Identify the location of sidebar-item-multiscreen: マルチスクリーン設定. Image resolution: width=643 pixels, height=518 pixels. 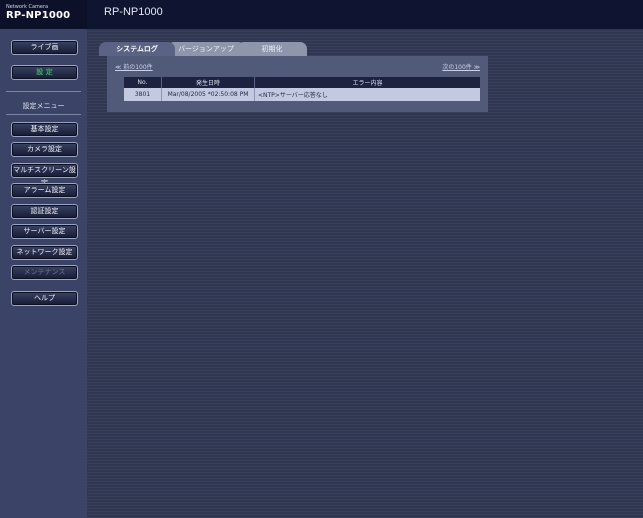
(44, 175).